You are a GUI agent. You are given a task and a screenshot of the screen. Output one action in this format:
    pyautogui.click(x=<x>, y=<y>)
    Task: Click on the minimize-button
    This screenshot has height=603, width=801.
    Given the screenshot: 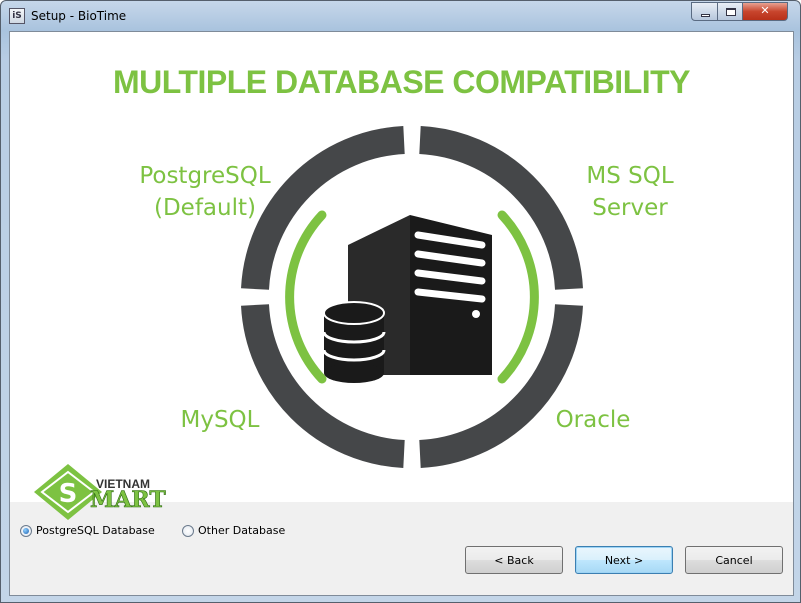 What is the action you would take?
    pyautogui.click(x=704, y=11)
    